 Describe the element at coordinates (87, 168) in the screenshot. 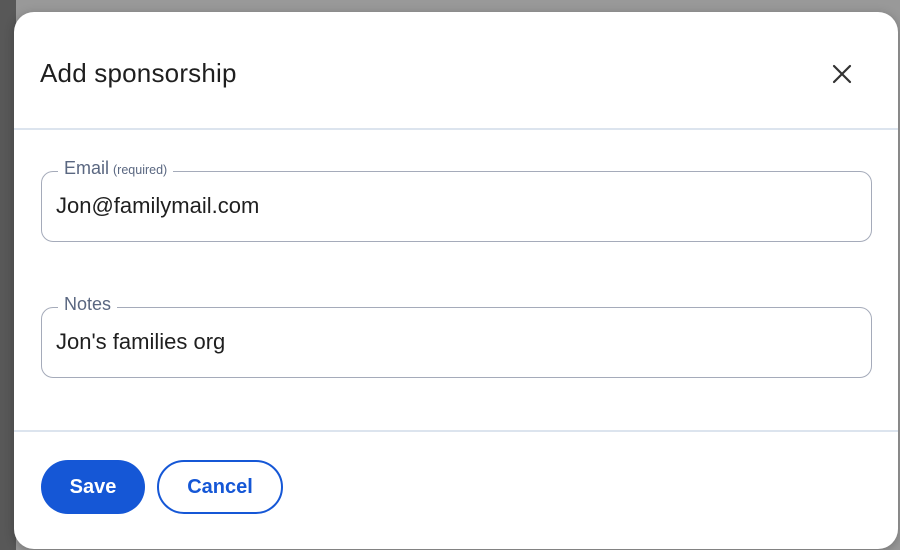

I see `email-label-text: Email` at that location.